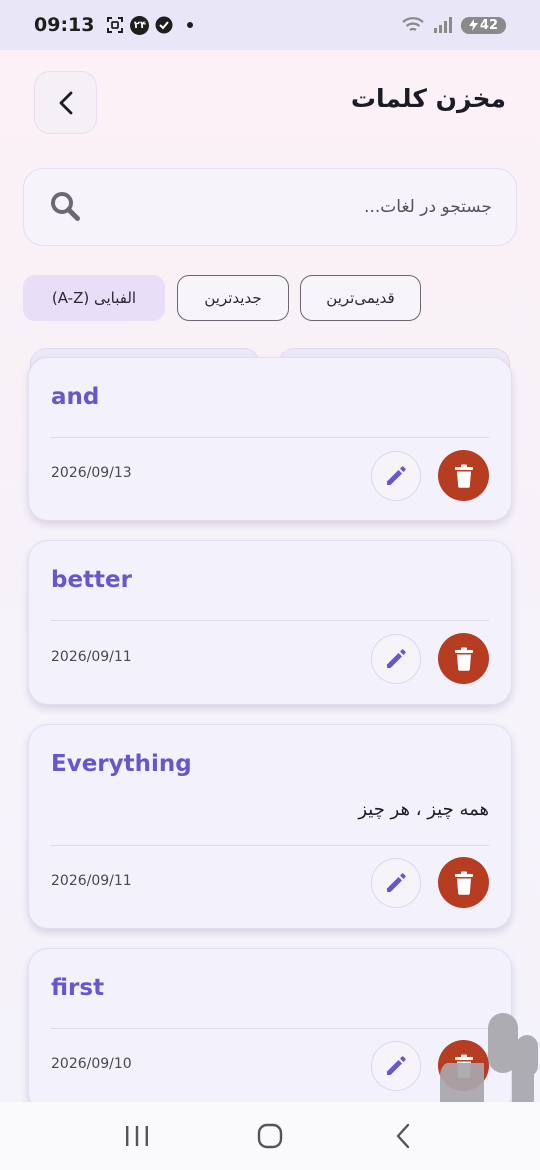 The width and height of the screenshot is (540, 1170). I want to click on sort-chip-oldest-label: قدیمی‌ترین, so click(360, 298).